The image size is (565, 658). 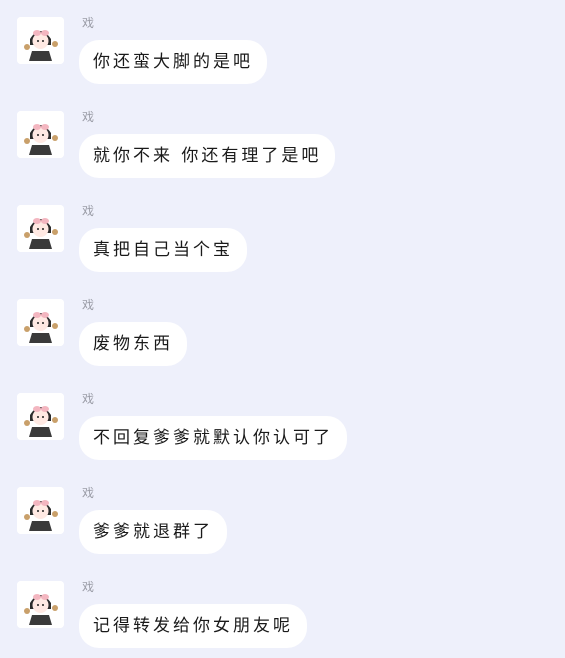 I want to click on chat-message: 戏 爹爹就退群了, so click(x=282, y=517).